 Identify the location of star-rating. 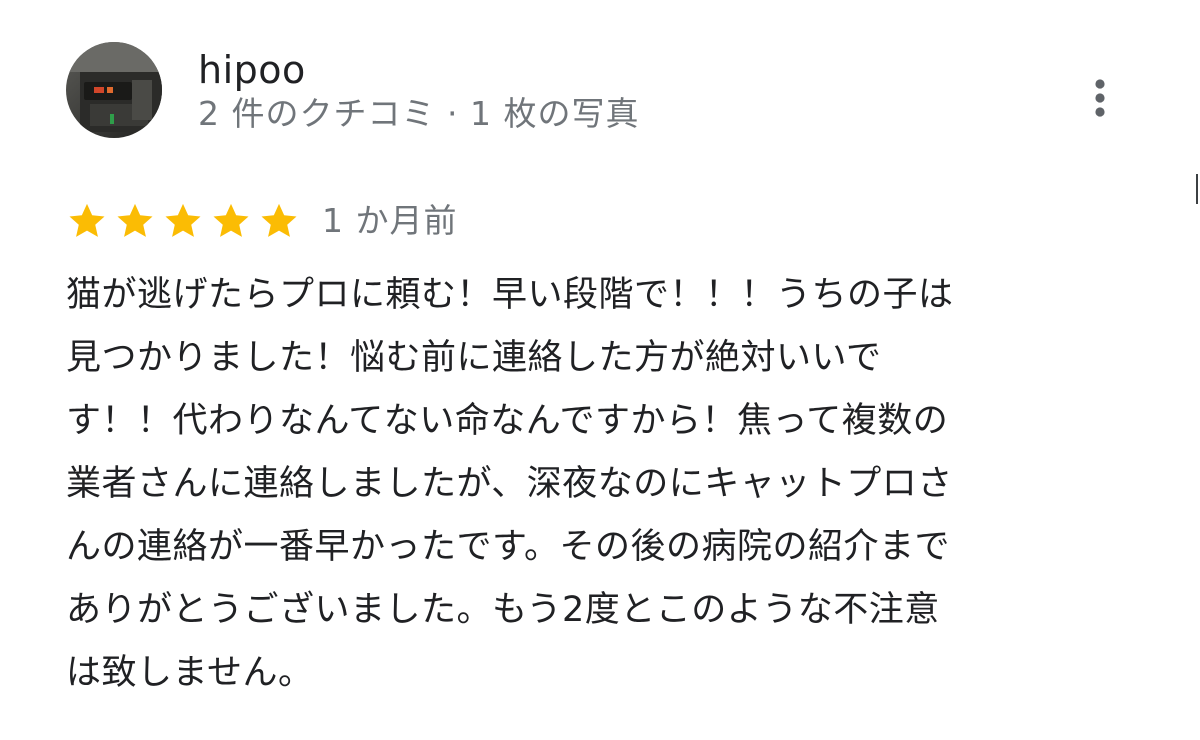
(183, 221).